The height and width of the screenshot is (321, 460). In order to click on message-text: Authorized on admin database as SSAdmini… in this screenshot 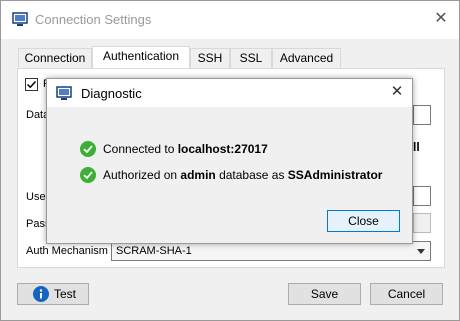, I will do `click(243, 175)`.